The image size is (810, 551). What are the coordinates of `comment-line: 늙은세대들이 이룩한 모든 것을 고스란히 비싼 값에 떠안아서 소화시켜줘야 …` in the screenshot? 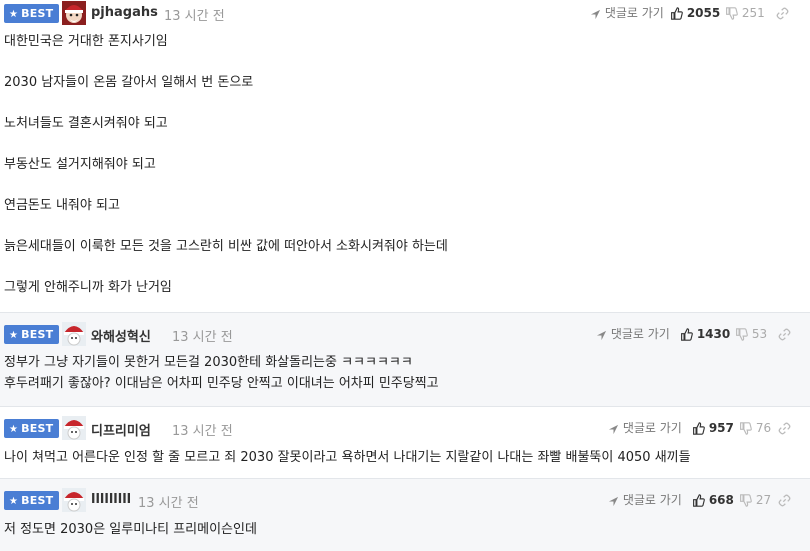 It's located at (226, 246).